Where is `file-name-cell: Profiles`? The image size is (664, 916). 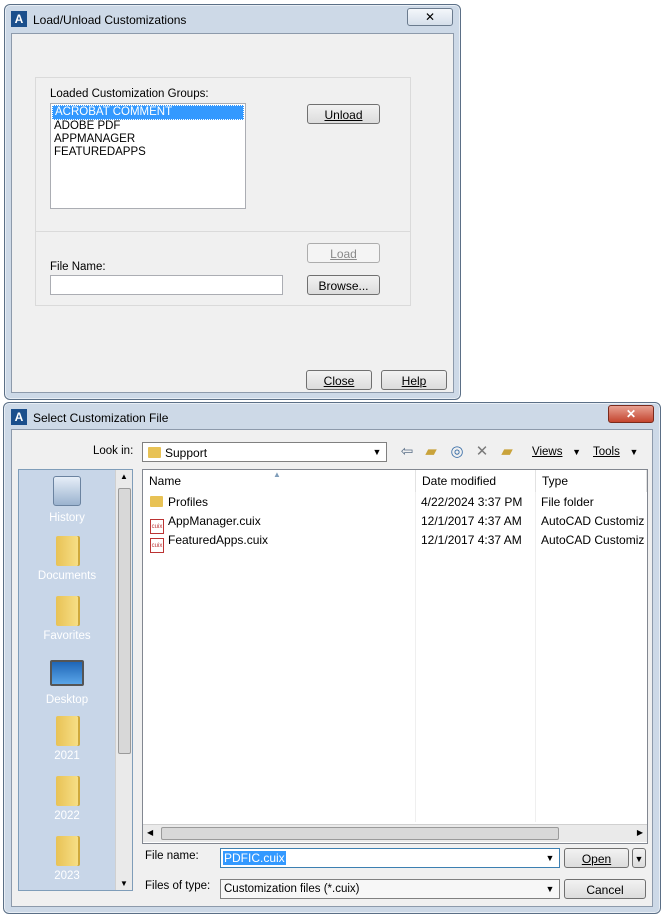
file-name-cell: Profiles is located at coordinates (281, 502).